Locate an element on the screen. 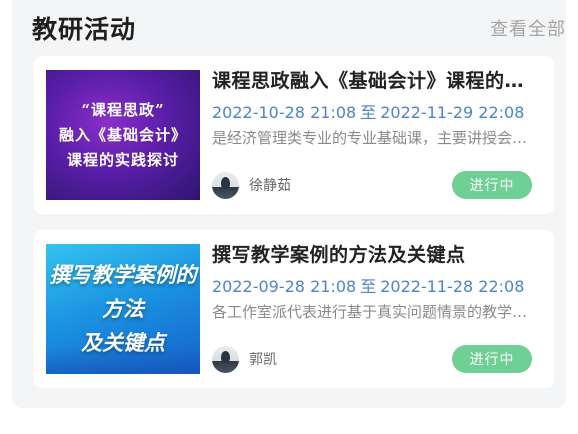 The height and width of the screenshot is (434, 578). activity-title: 课程思政融入《基础会计》课程的实践探讨 is located at coordinates (377, 81).